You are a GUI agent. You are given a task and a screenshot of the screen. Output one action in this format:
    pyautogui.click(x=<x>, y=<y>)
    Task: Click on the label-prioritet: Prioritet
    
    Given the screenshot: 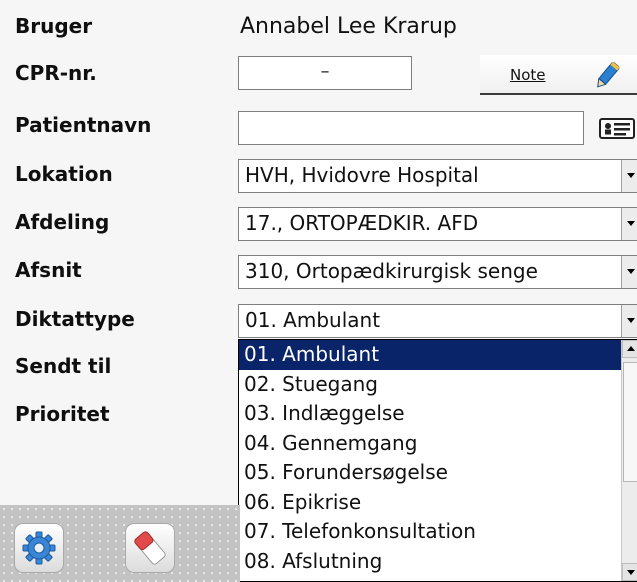 What is the action you would take?
    pyautogui.click(x=62, y=414)
    